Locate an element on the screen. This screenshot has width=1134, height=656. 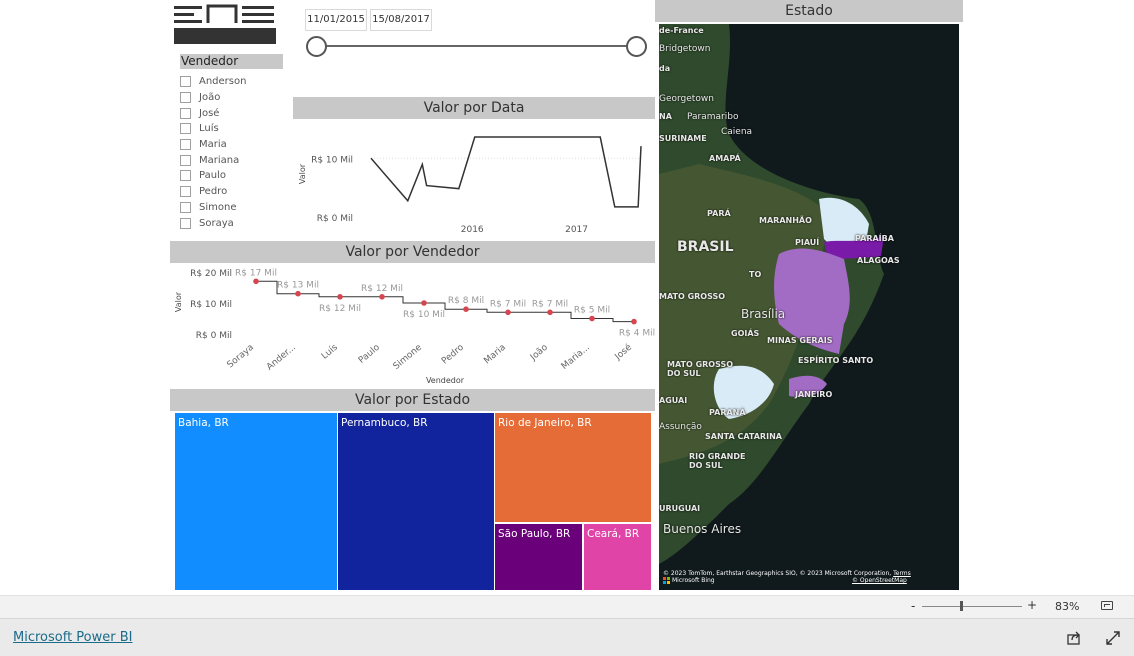
ens-logo is located at coordinates (226, 25).